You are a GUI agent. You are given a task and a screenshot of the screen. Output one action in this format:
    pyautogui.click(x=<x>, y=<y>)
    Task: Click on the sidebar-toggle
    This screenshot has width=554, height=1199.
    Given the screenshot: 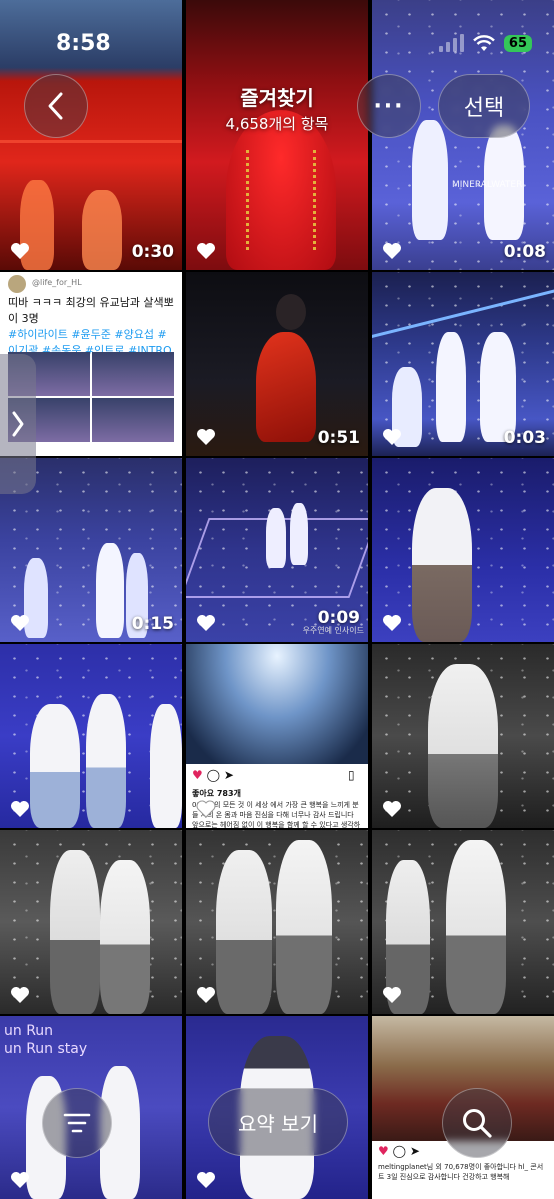 What is the action you would take?
    pyautogui.click(x=18, y=424)
    